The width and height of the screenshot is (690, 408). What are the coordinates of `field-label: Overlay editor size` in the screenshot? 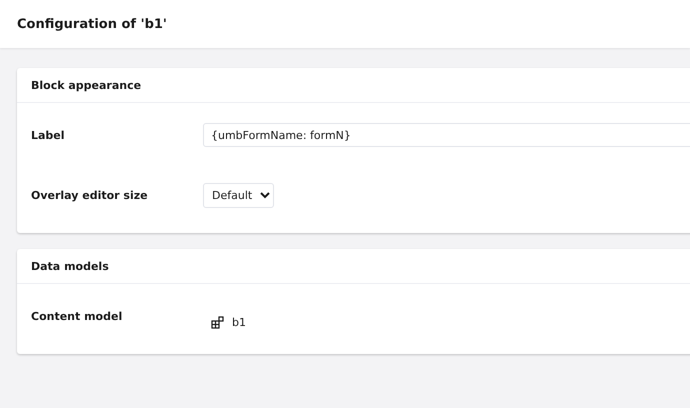 It's located at (90, 195).